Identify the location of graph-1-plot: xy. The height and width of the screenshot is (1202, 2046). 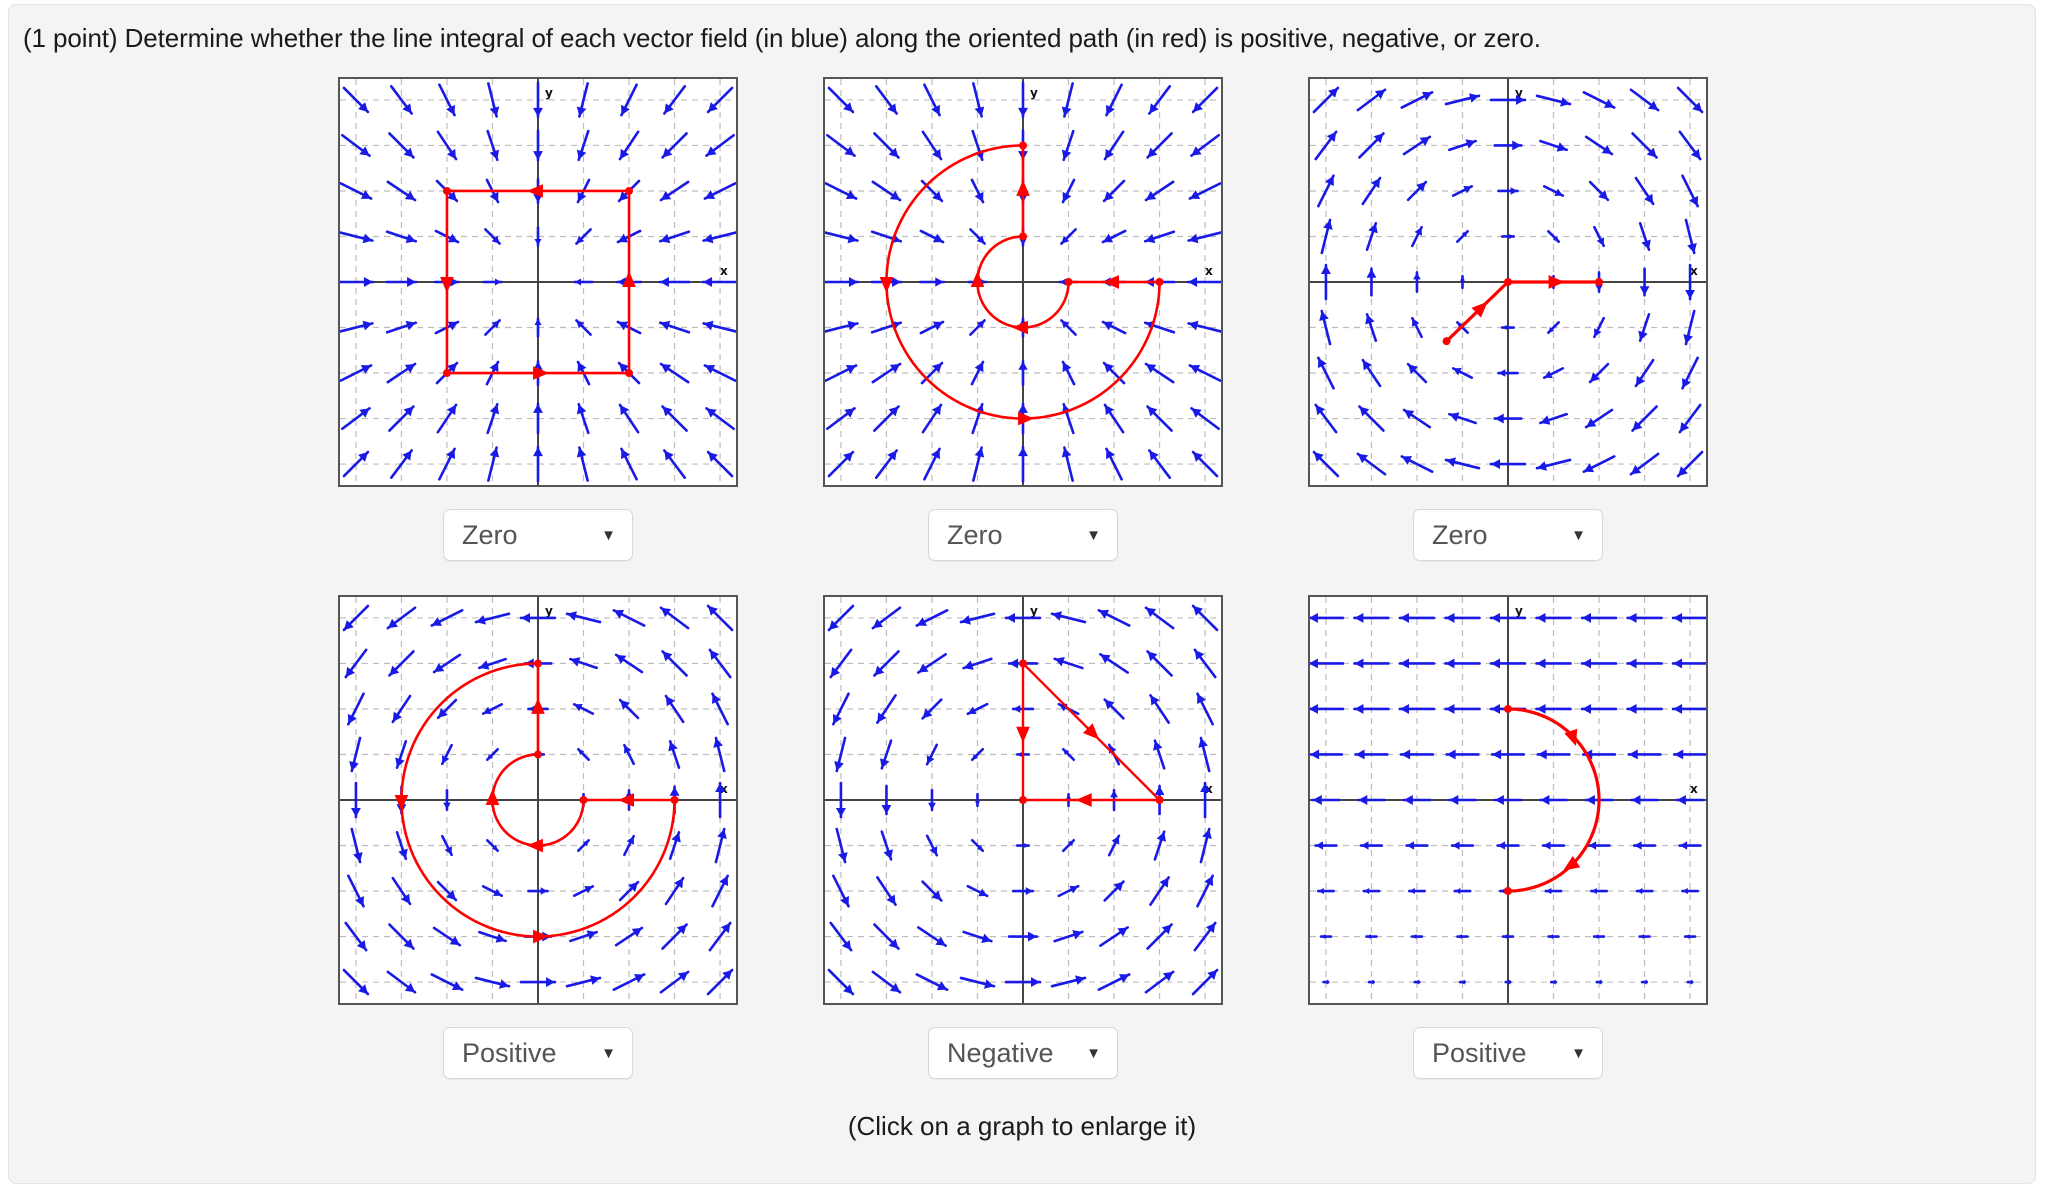
(538, 282).